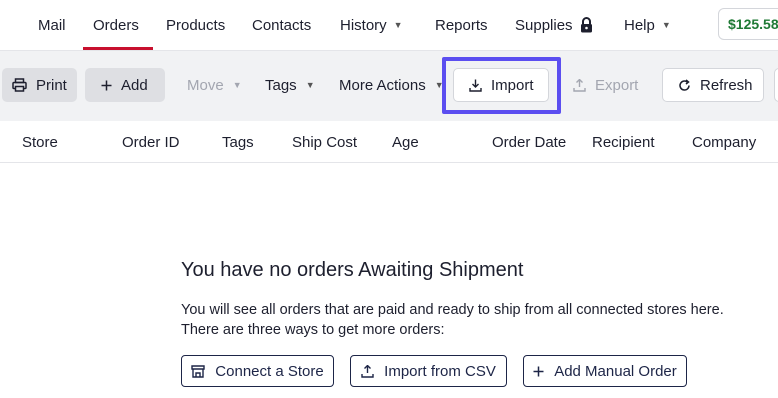 The width and height of the screenshot is (778, 398). I want to click on import-button: Import, so click(501, 85).